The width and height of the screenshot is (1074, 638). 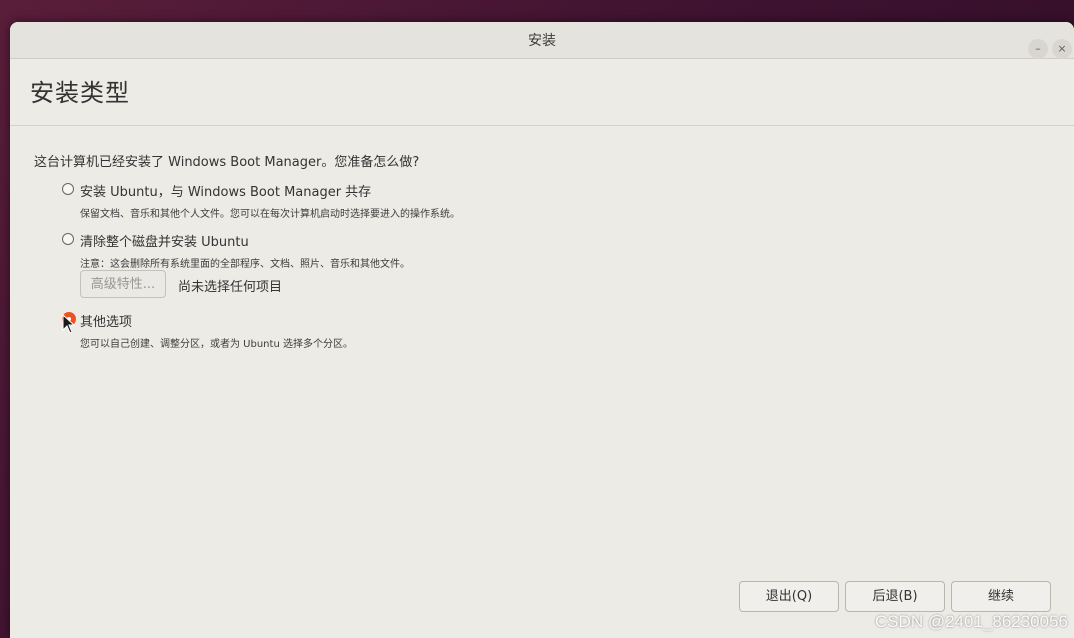 I want to click on option-something-else-description: 您可以自己创建、调整分区，或者为 Ubuntu 选择多个分区。, so click(x=216, y=344).